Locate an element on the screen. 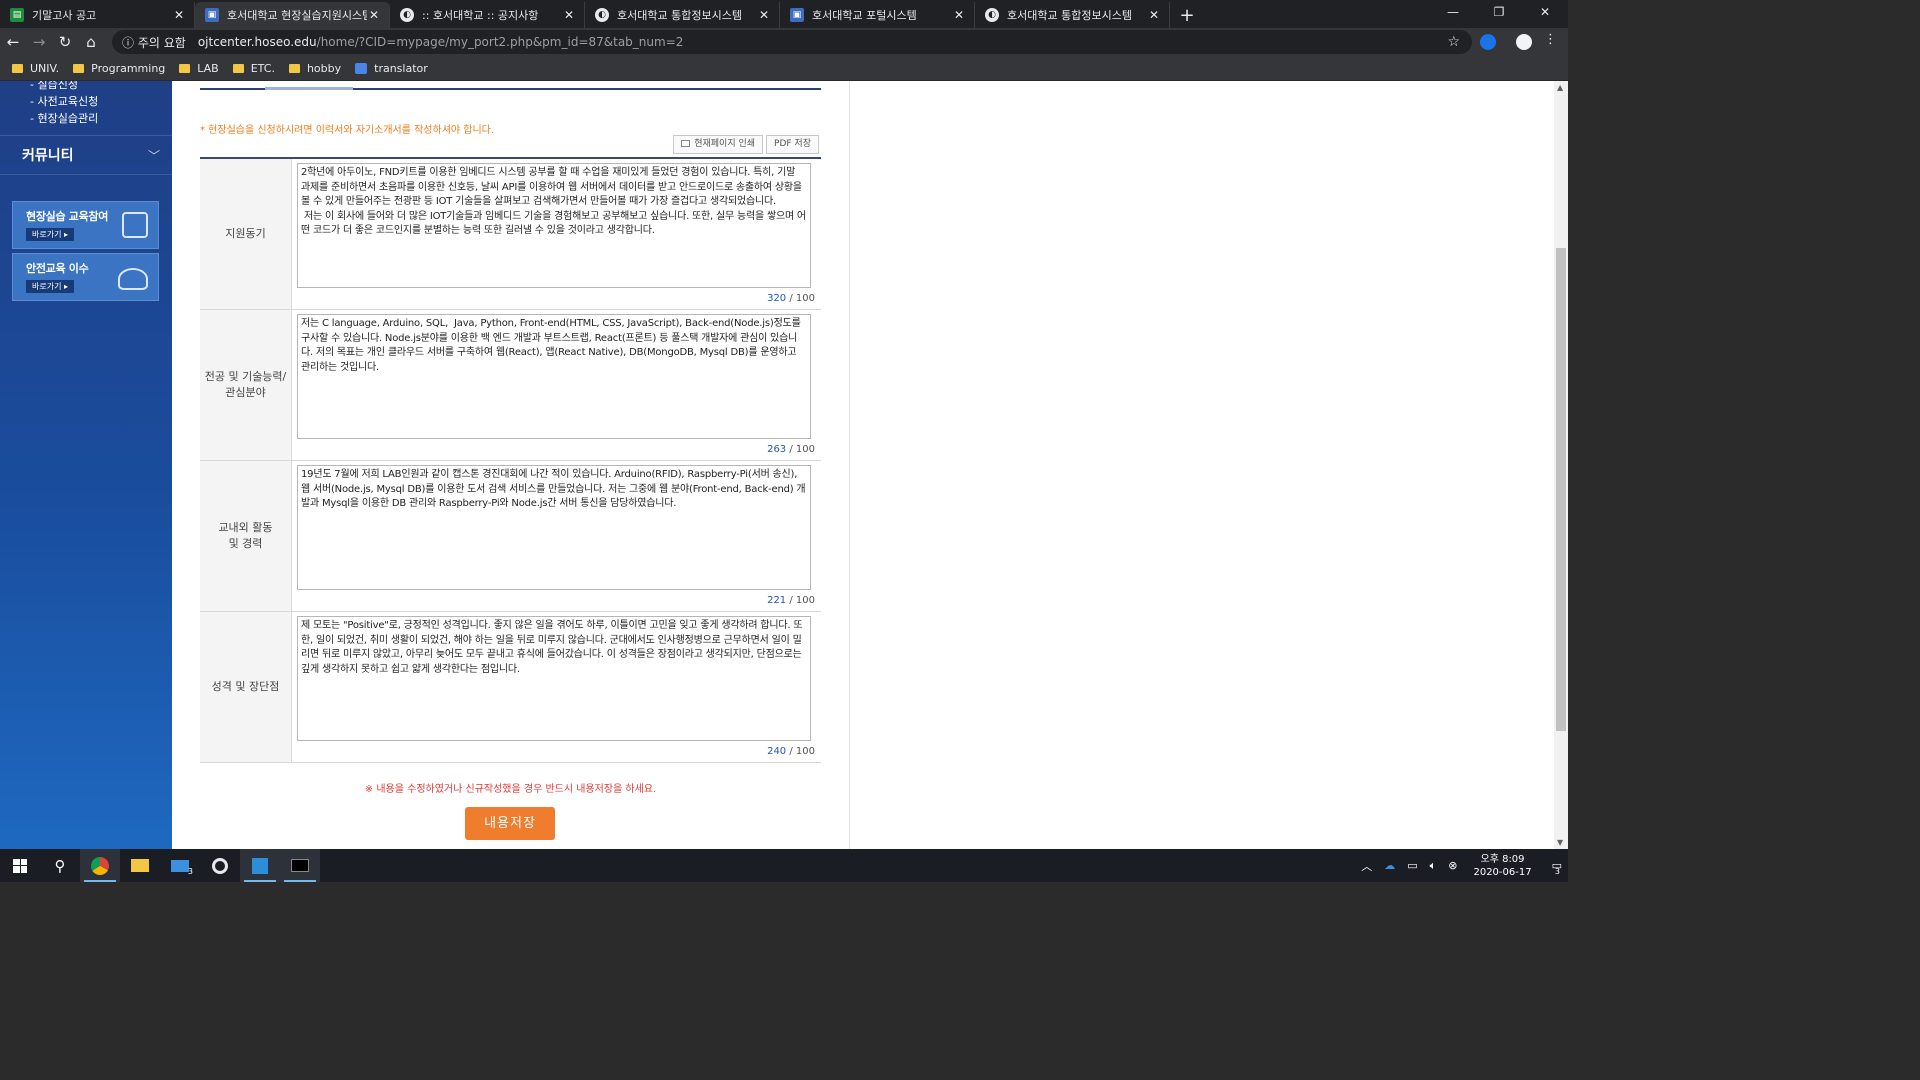  chrome-taskbar-icon is located at coordinates (100, 865).